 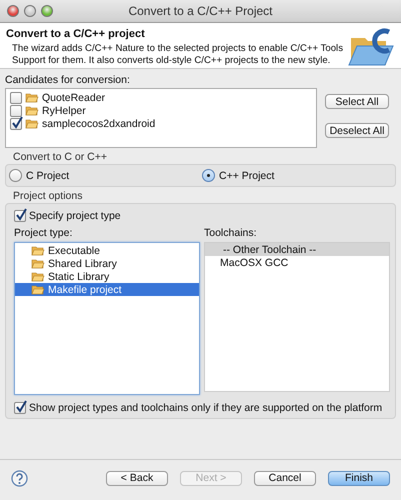 I want to click on list-item: Executable, so click(x=107, y=250).